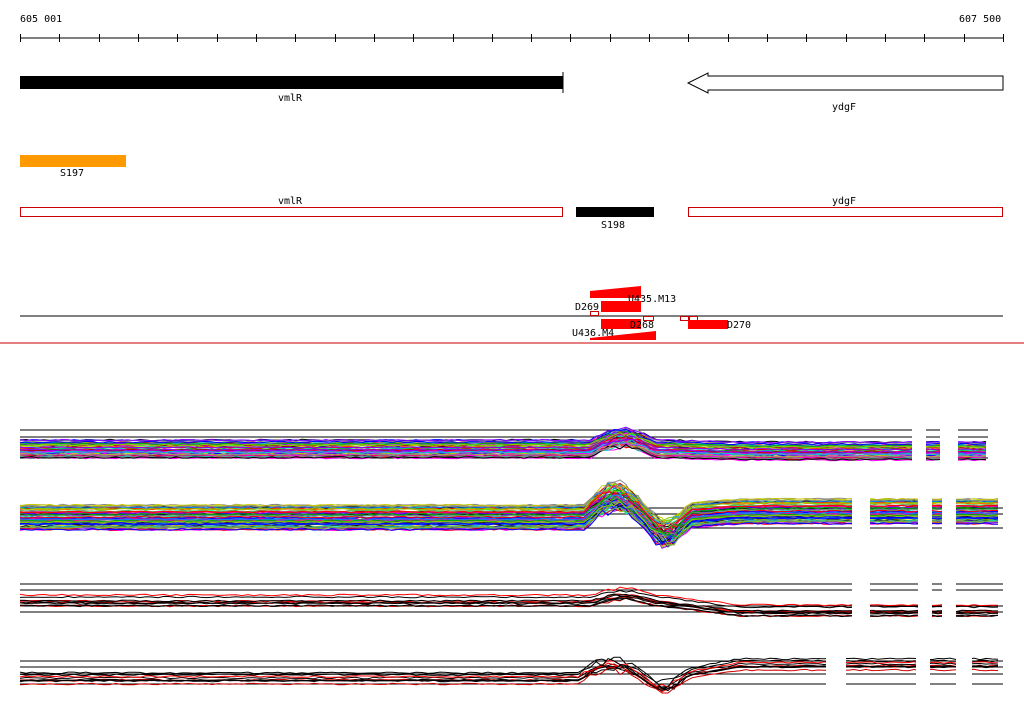  What do you see at coordinates (73, 161) in the screenshot?
I see `segment-S197-bar` at bounding box center [73, 161].